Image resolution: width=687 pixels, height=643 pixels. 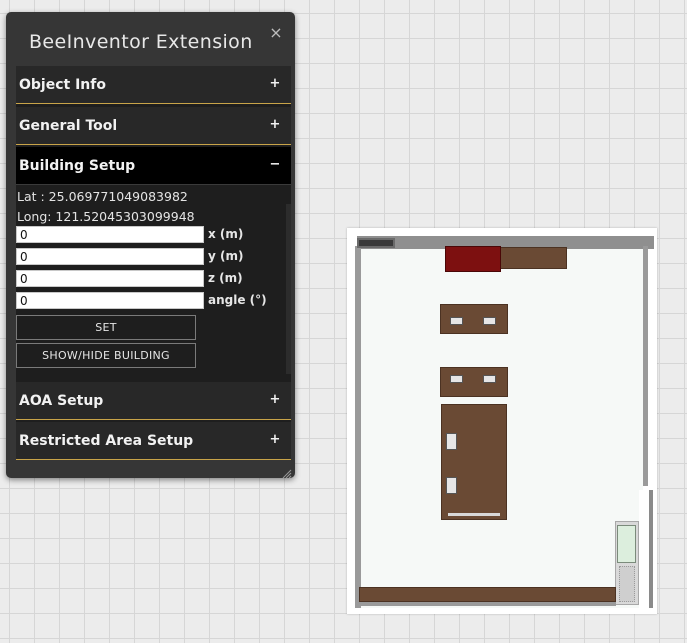 What do you see at coordinates (487, 604) in the screenshot?
I see `wall-bottom` at bounding box center [487, 604].